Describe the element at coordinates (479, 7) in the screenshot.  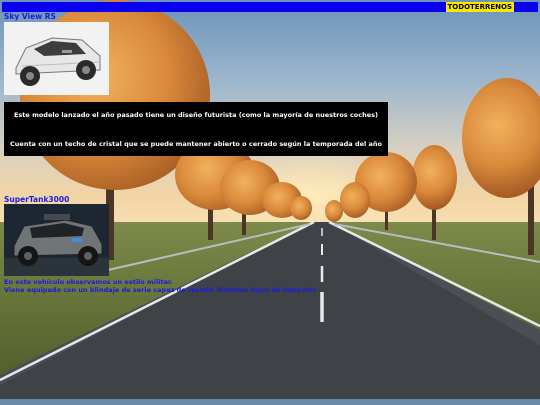
I see `brand-logo: TODOTERRENOS` at that location.